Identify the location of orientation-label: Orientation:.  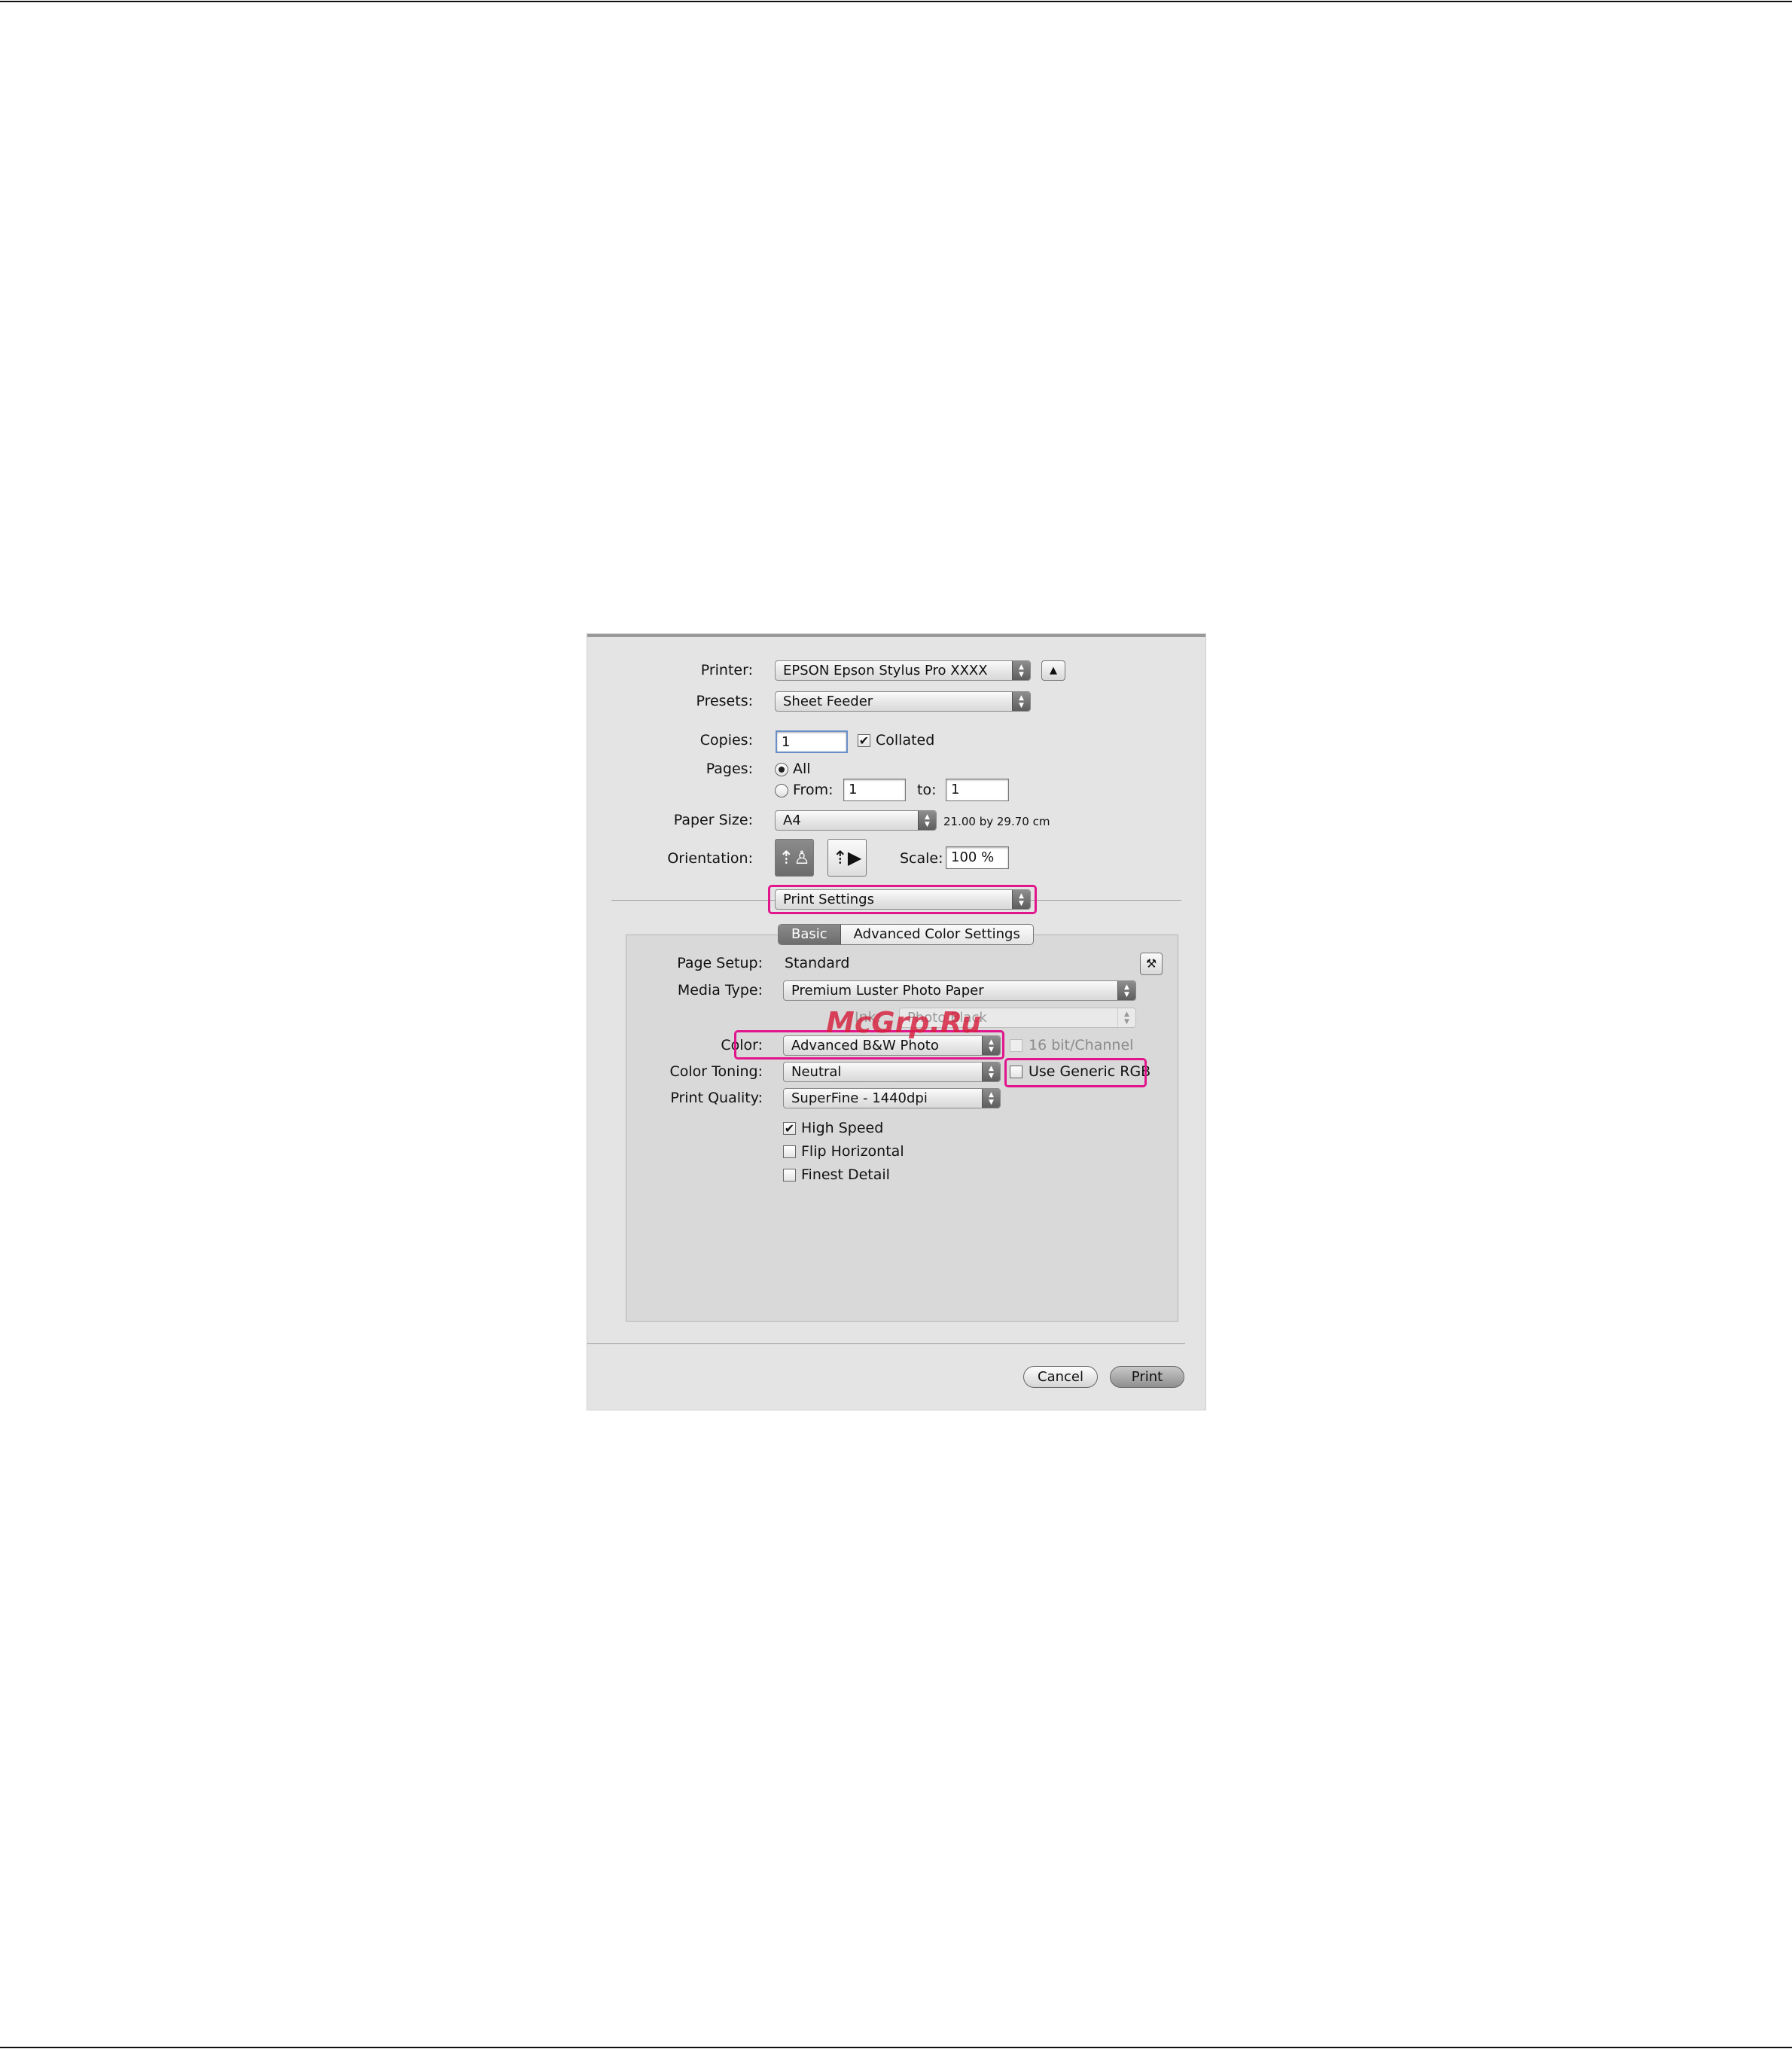
(710, 858).